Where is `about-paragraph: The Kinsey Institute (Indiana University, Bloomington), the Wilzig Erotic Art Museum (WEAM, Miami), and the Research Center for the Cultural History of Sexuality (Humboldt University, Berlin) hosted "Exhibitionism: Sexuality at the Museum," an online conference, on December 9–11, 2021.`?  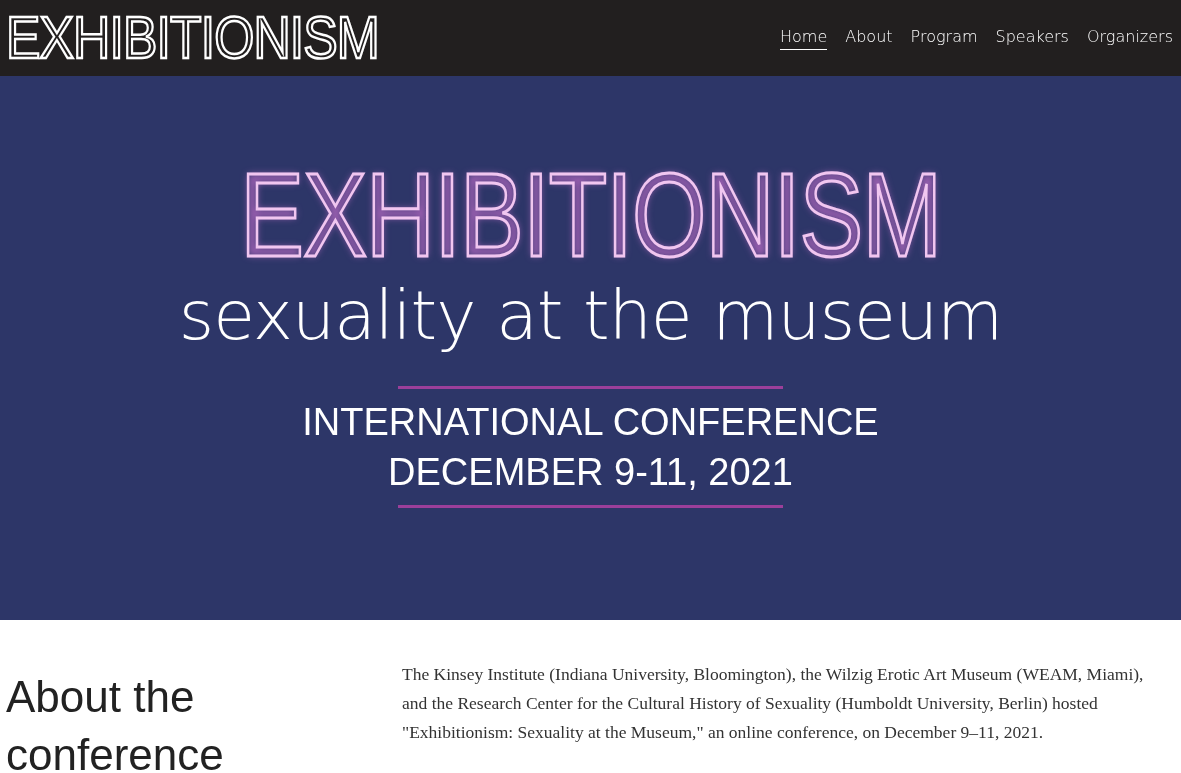
about-paragraph: The Kinsey Institute (Indiana University, Bloomington), the Wilzig Erotic Art Museum (WEAM, Miami), and the Research Center for the Cultural History of Sexuality (Humboldt University, Berlin) hosted "Exhibitionism: Sexuality at the Museum," an online conference, on December 9–11, 2021. is located at coordinates (773, 703).